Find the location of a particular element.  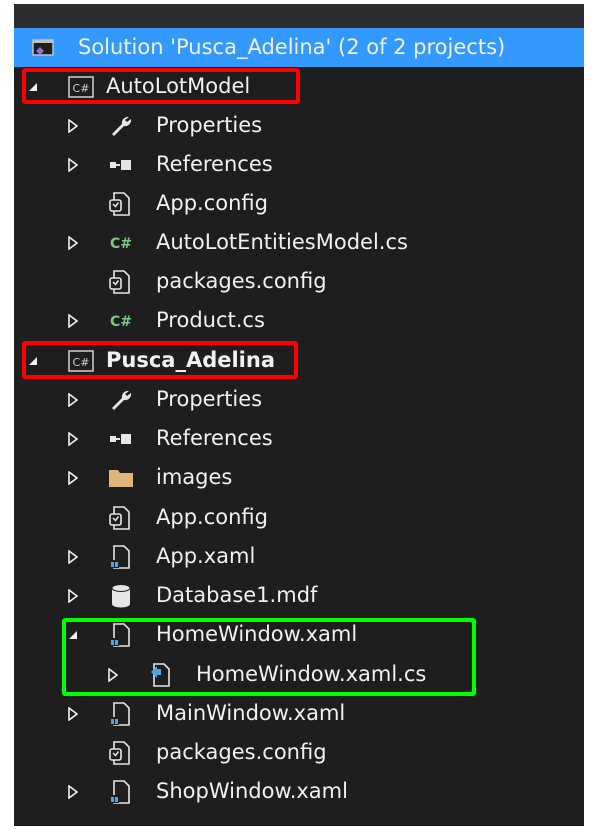

code-behind-file-icon is located at coordinates (161, 675).